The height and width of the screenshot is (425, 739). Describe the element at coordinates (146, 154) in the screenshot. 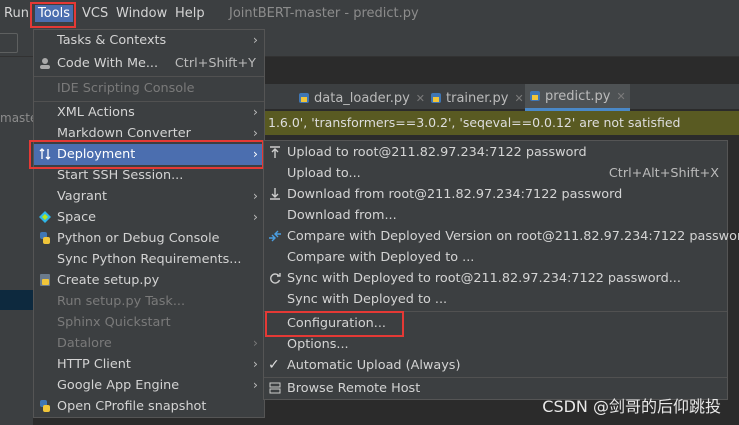

I see `highlight-deployment` at that location.